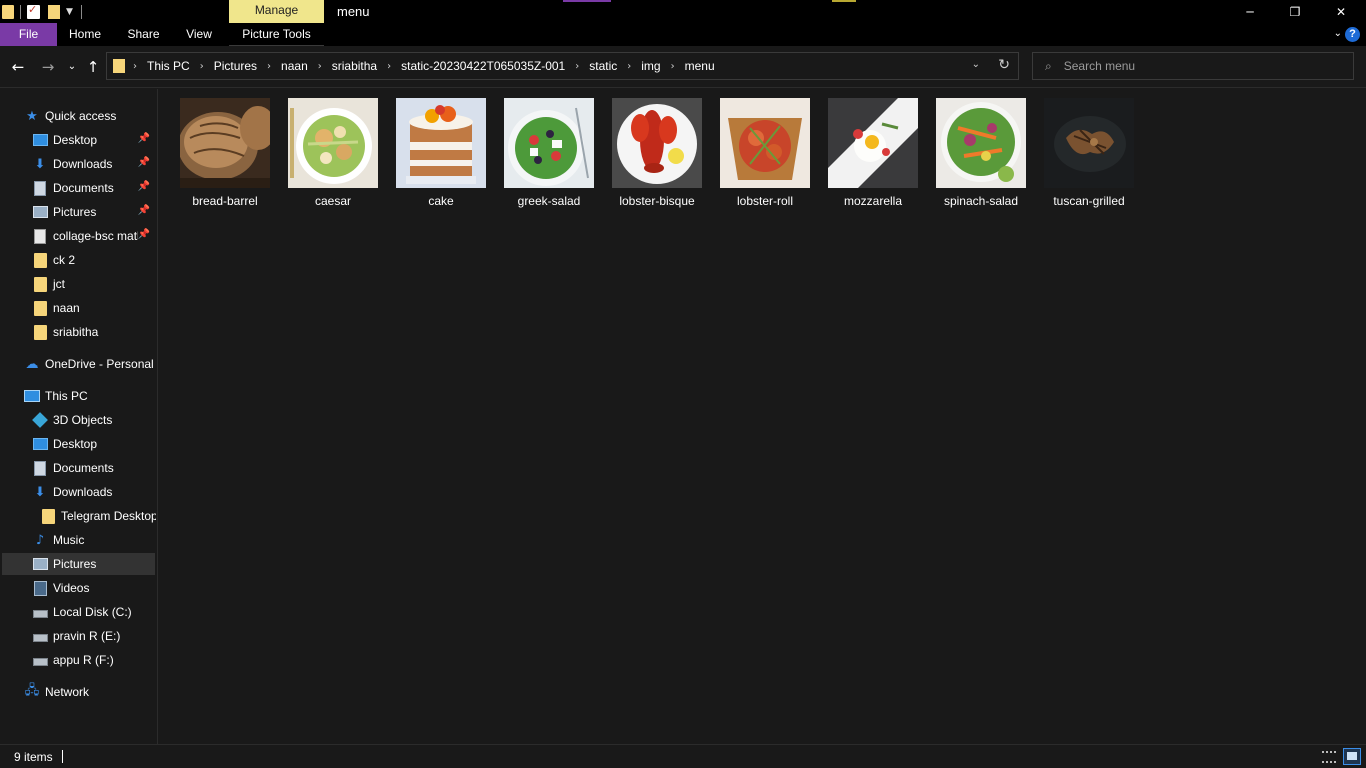 This screenshot has height=768, width=1366. Describe the element at coordinates (549, 156) in the screenshot. I see `file-item-greek-salad: greek-salad` at that location.